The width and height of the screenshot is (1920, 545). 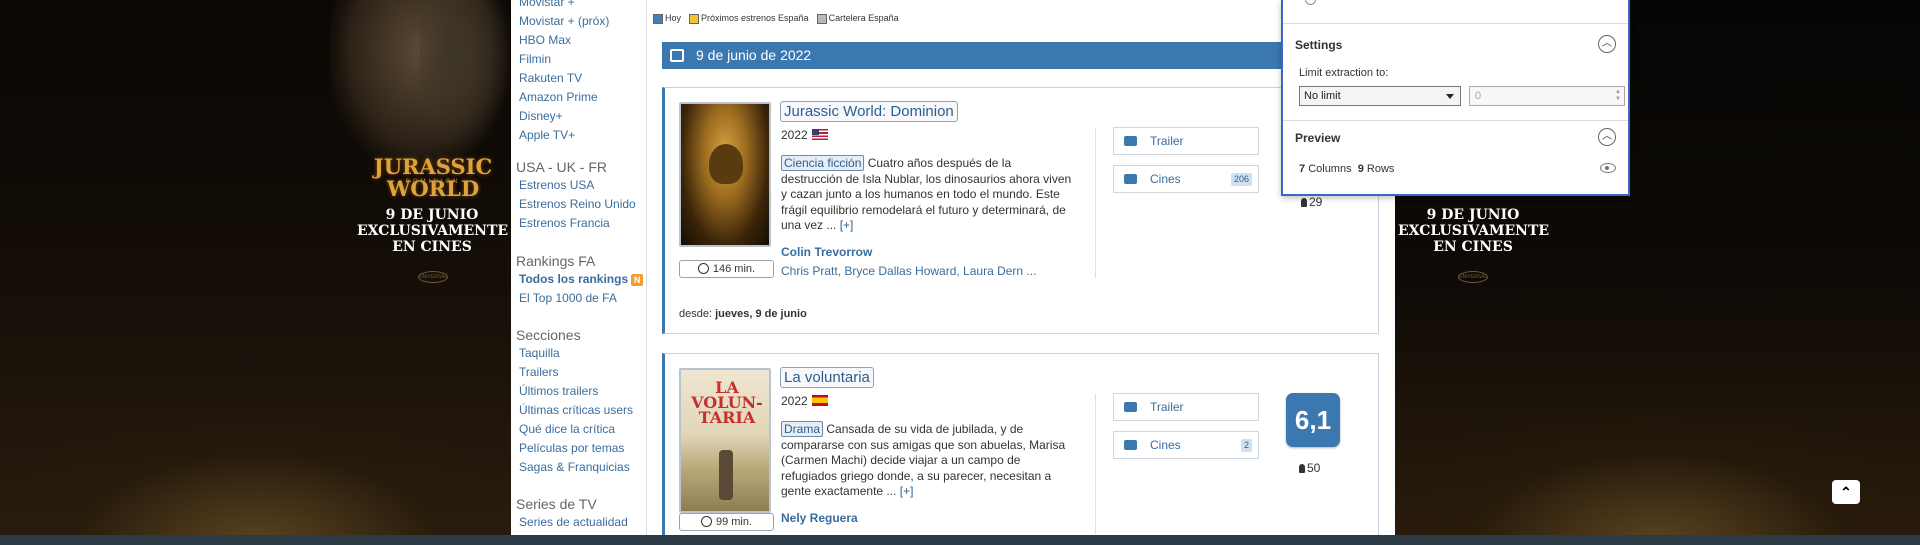 What do you see at coordinates (1455, 12) in the screenshot?
I see `next-button-option` at bounding box center [1455, 12].